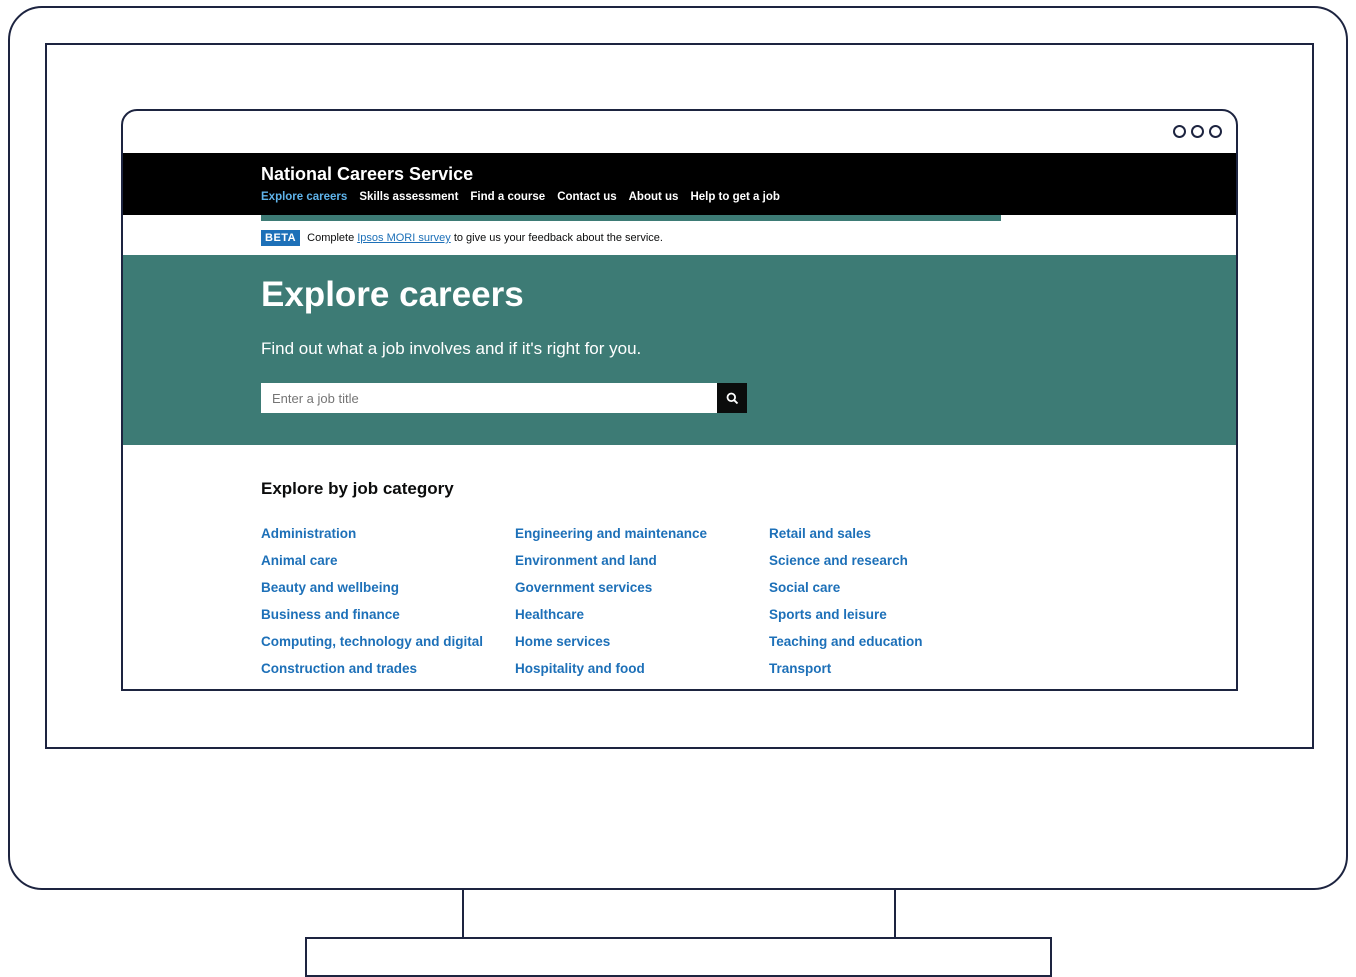  I want to click on nav-help-to-get-a-job: Help to get a job, so click(734, 197).